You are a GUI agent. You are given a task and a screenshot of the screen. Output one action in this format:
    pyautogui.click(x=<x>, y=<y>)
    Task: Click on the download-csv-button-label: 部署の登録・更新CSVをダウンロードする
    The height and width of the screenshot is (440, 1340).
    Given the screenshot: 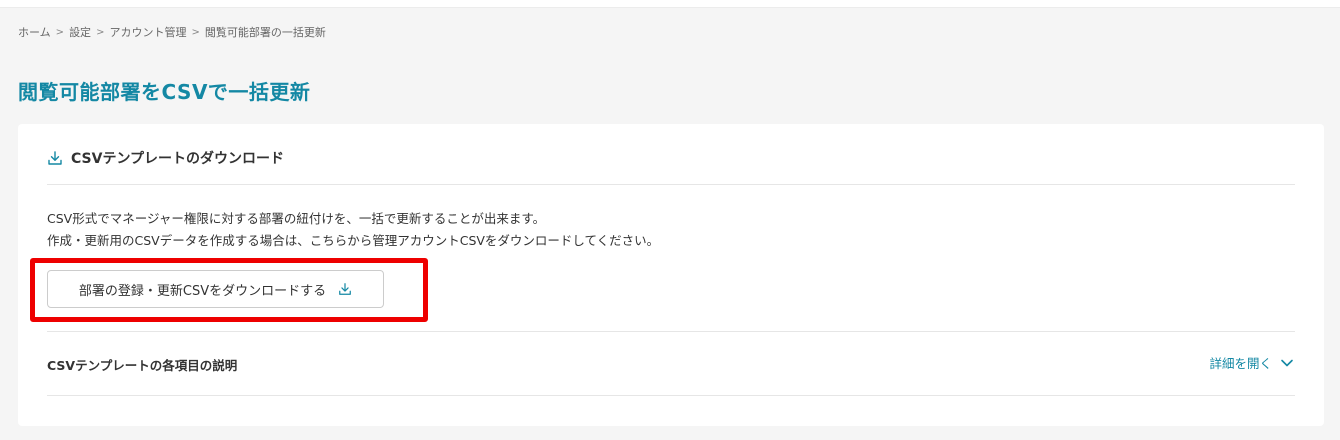 What is the action you would take?
    pyautogui.click(x=202, y=291)
    